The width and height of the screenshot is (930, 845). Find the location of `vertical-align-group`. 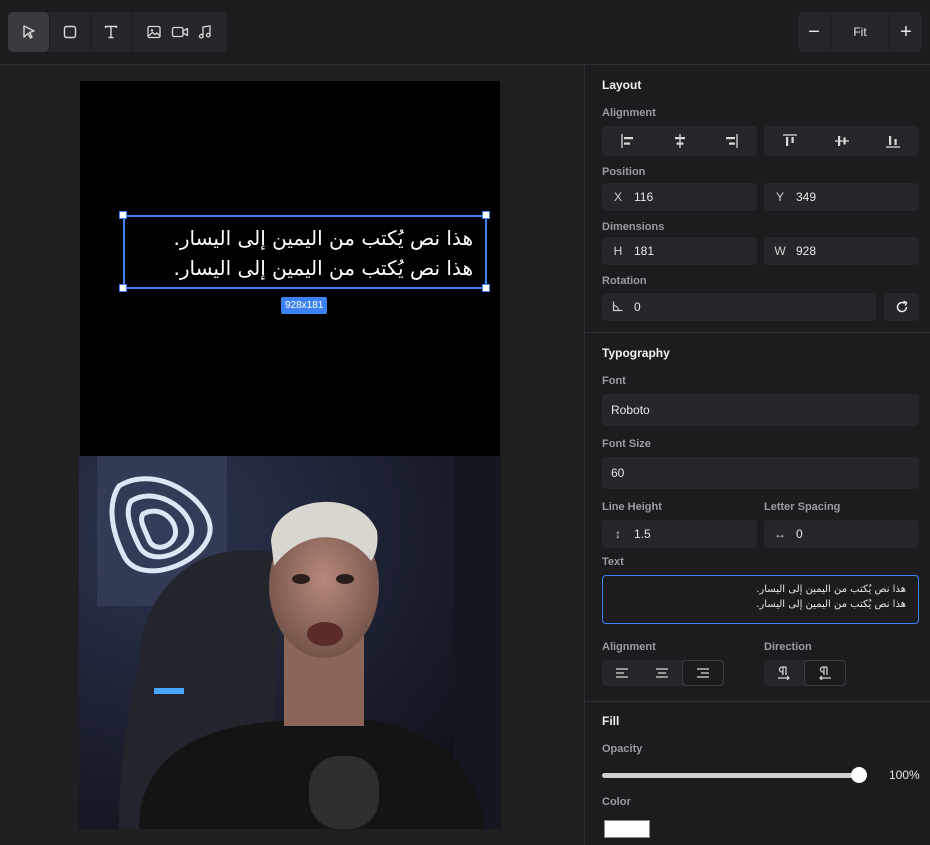

vertical-align-group is located at coordinates (841, 141).